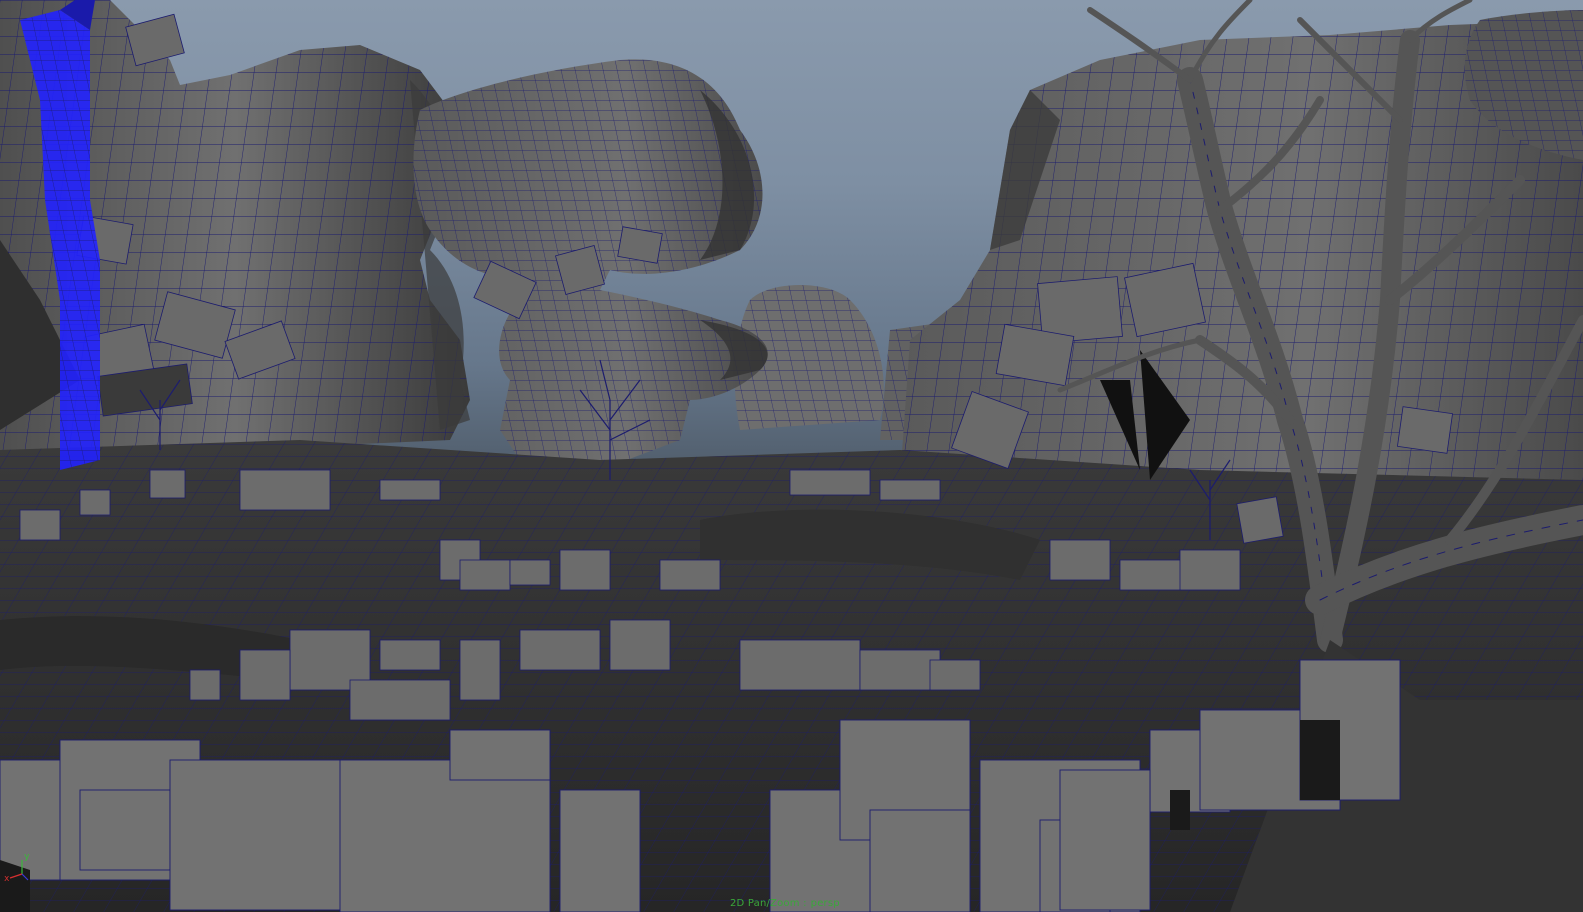  I want to click on status-operation: 2D Pan/Zoom :, so click(768, 903).